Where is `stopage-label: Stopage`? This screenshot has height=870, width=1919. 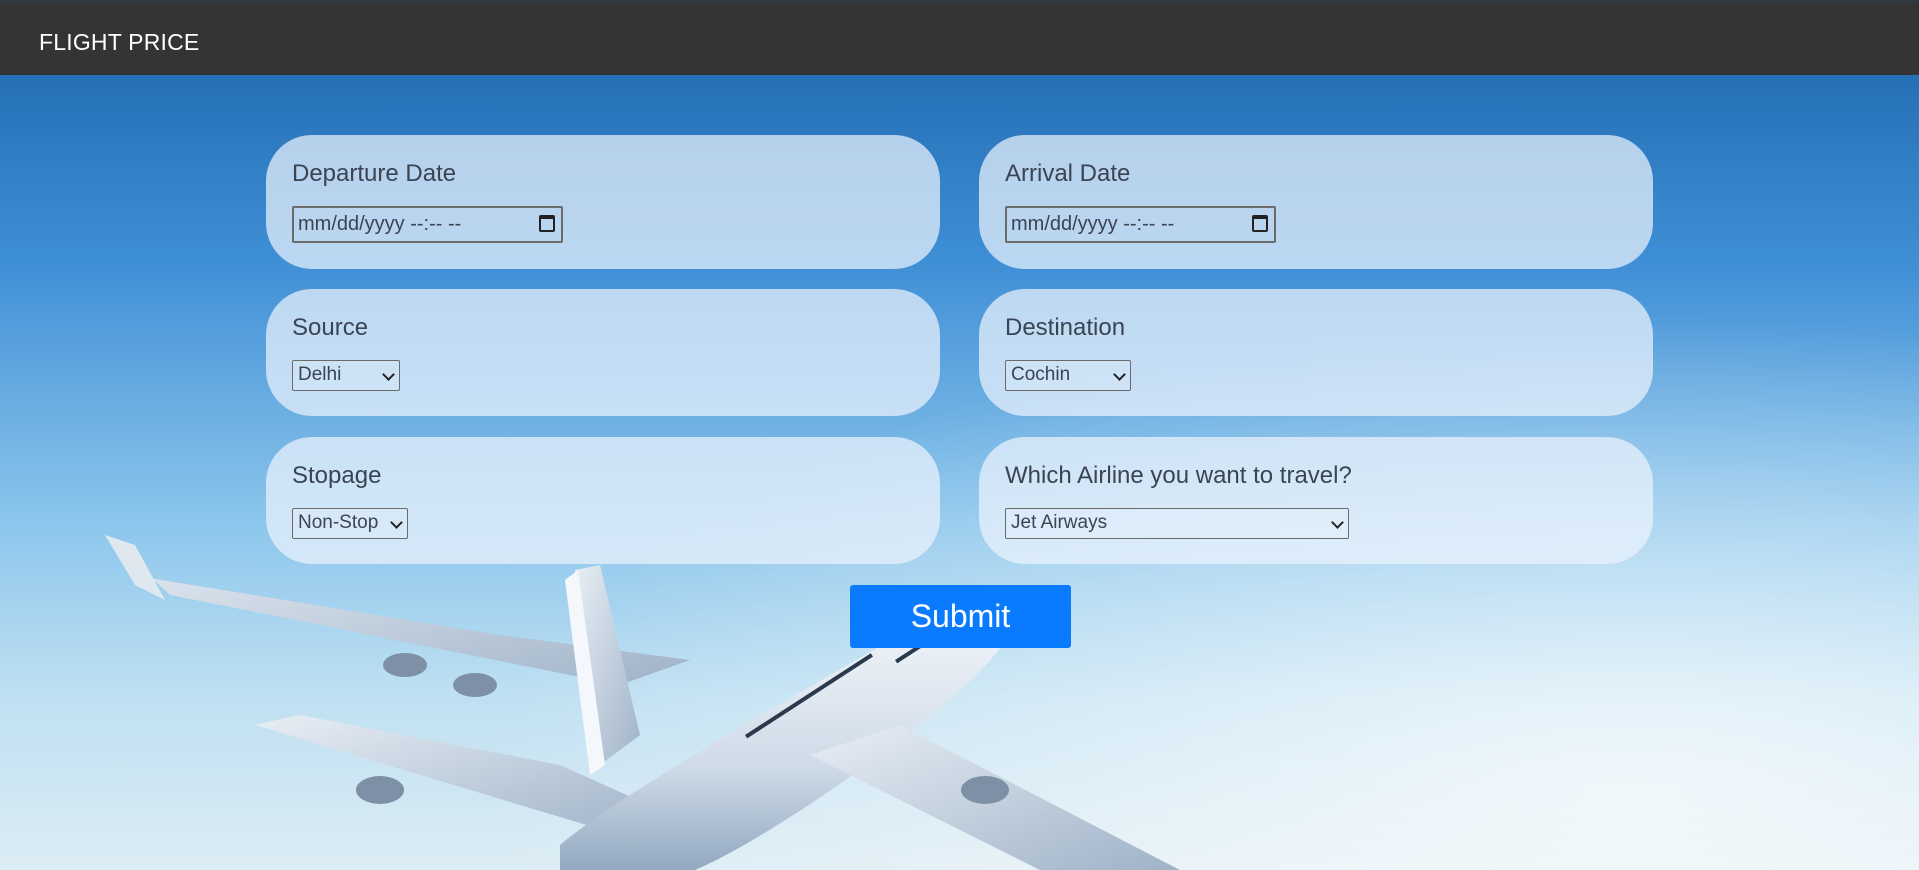
stopage-label: Stopage is located at coordinates (337, 475).